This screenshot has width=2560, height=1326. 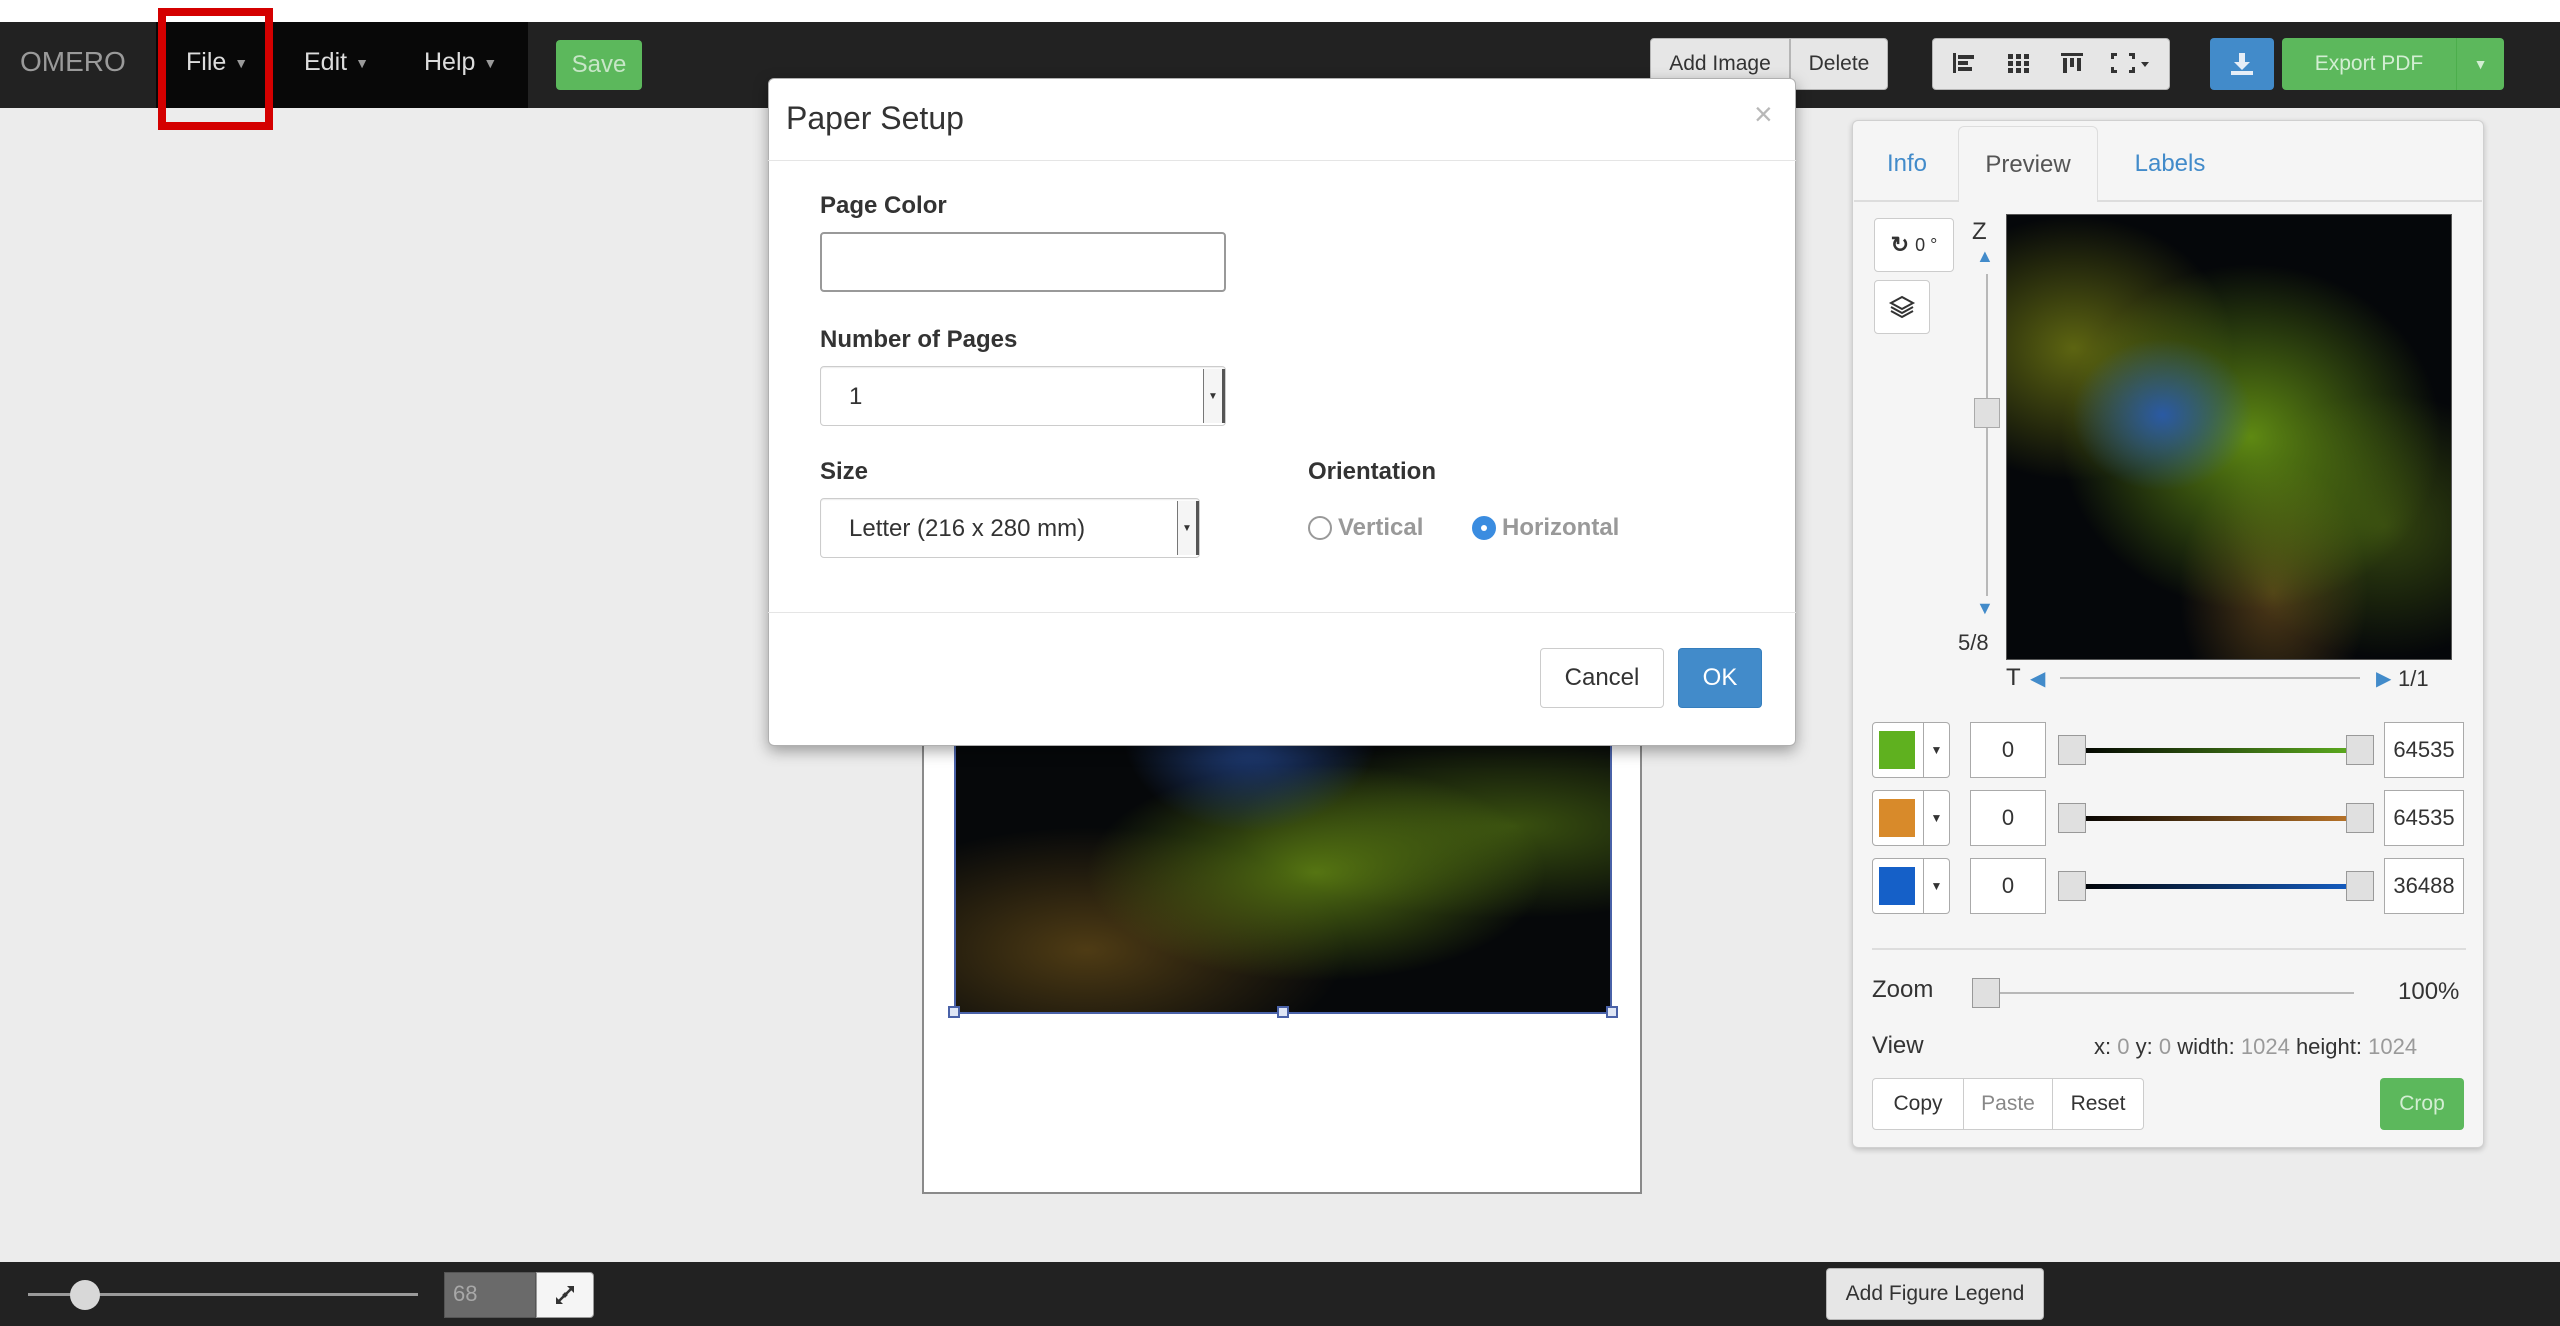 I want to click on rotate-button: ↻ 0 °, so click(x=1914, y=245).